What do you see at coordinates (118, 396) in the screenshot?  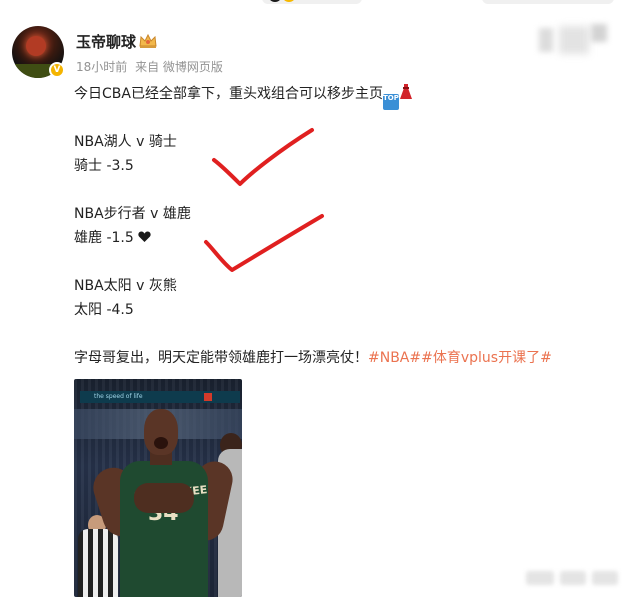 I see `arena-board-text: the speed of life` at bounding box center [118, 396].